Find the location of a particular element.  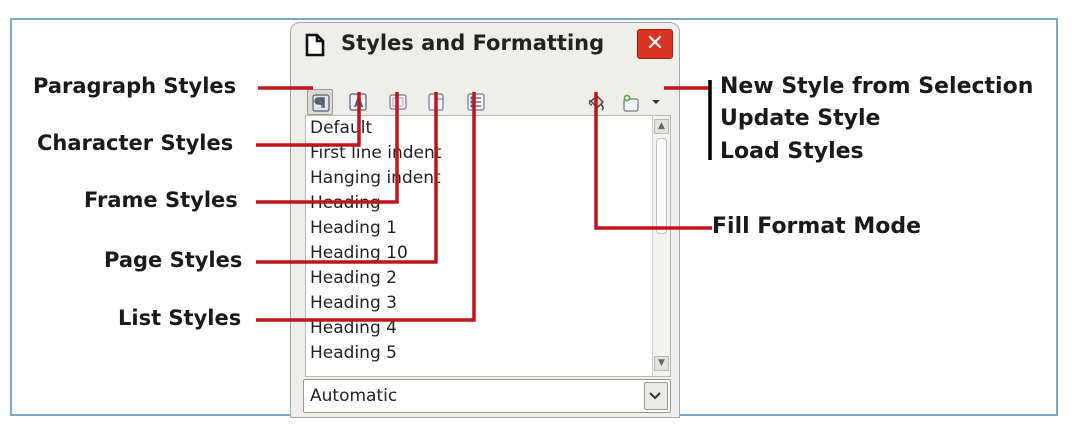

fill-format-mode-line is located at coordinates (653, 161).